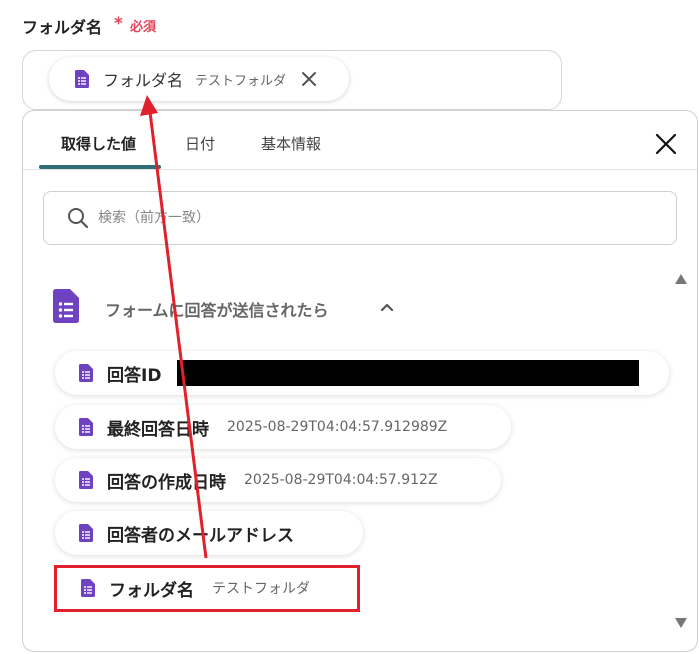 The image size is (699, 654). I want to click on list-item-response-id: 回答ID, so click(362, 373).